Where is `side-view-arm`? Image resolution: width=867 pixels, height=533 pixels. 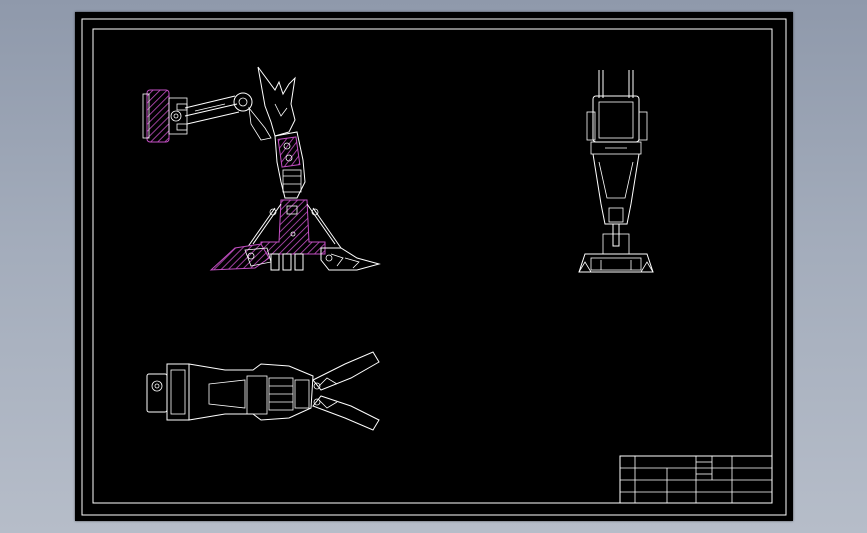
side-view-arm is located at coordinates (616, 171).